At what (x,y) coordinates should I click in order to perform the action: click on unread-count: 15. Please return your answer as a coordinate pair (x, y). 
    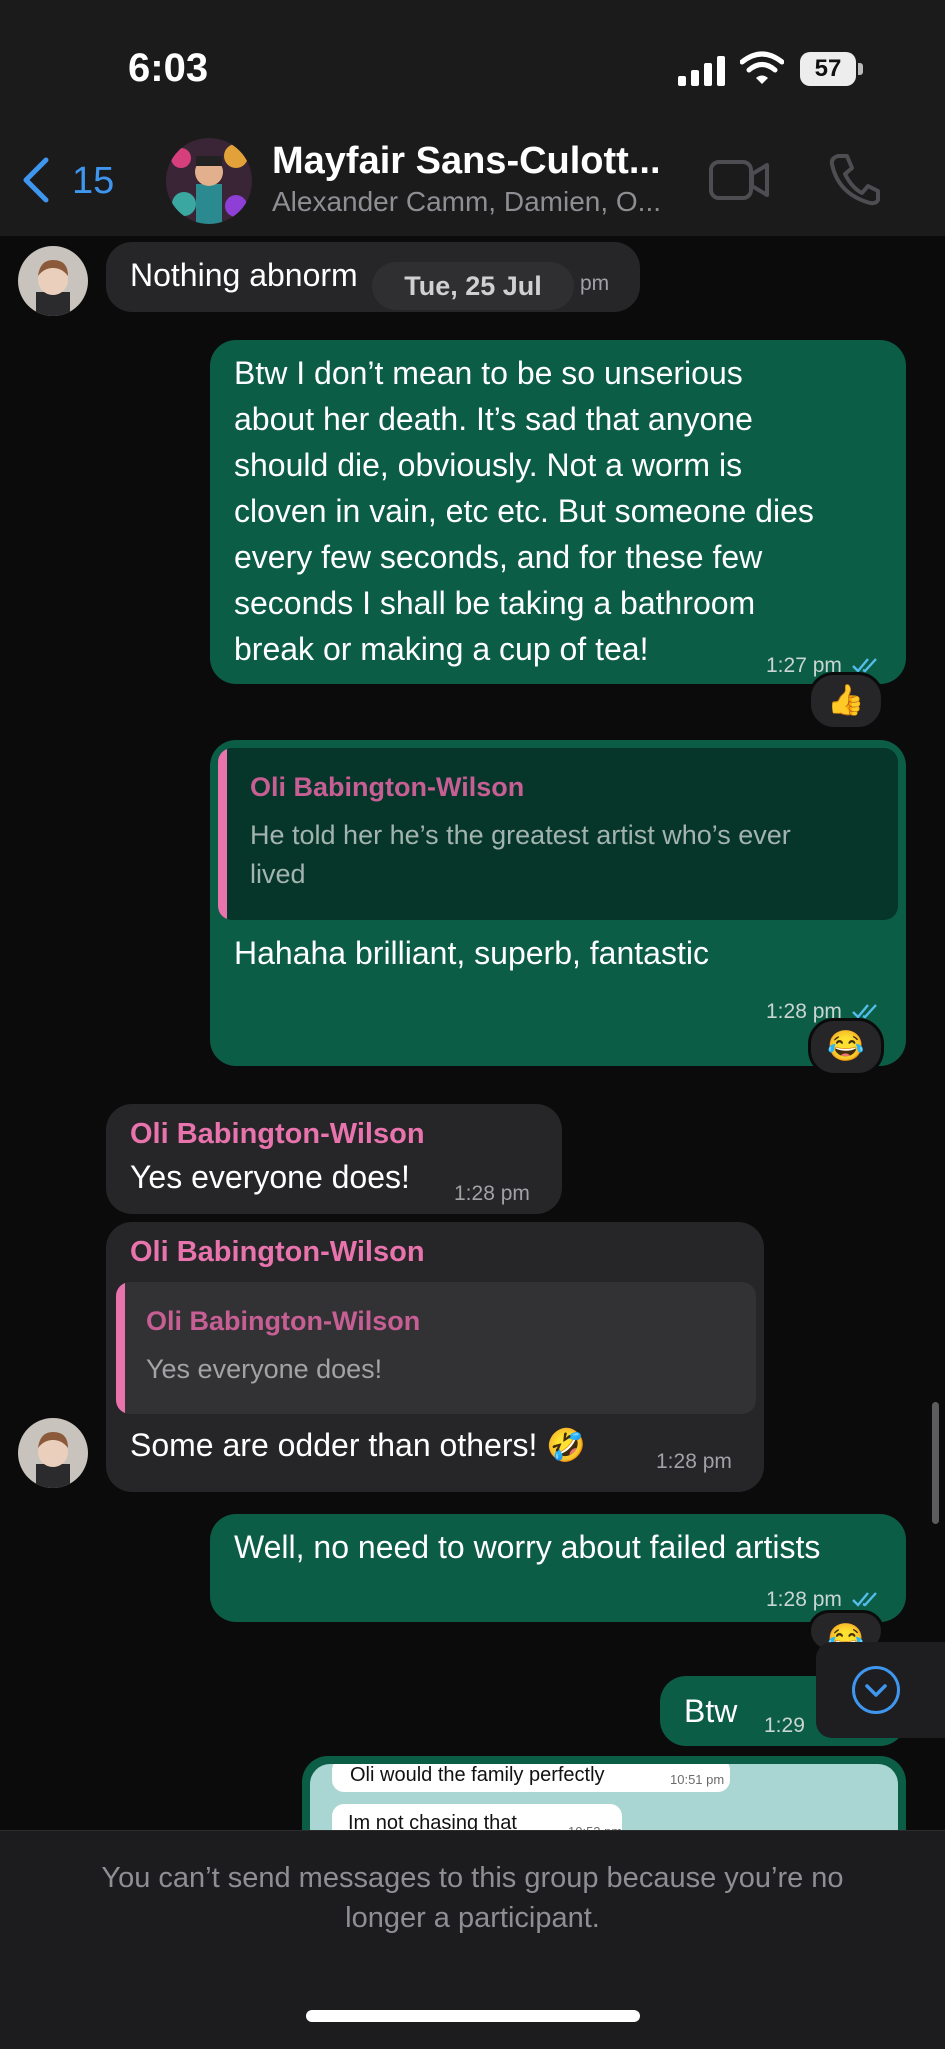
    Looking at the image, I should click on (93, 181).